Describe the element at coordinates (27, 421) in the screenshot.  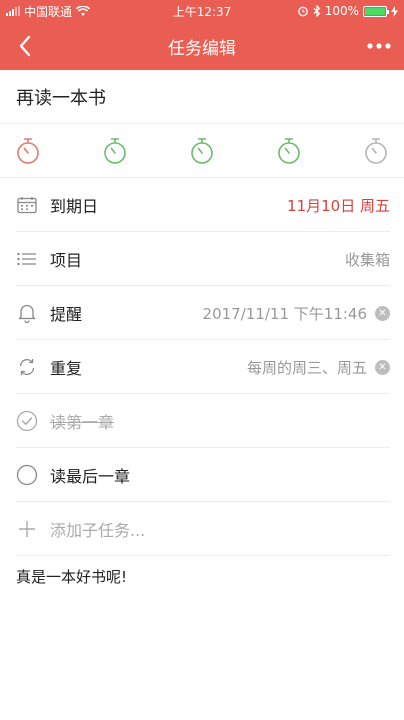
I see `checked-circle-icon` at that location.